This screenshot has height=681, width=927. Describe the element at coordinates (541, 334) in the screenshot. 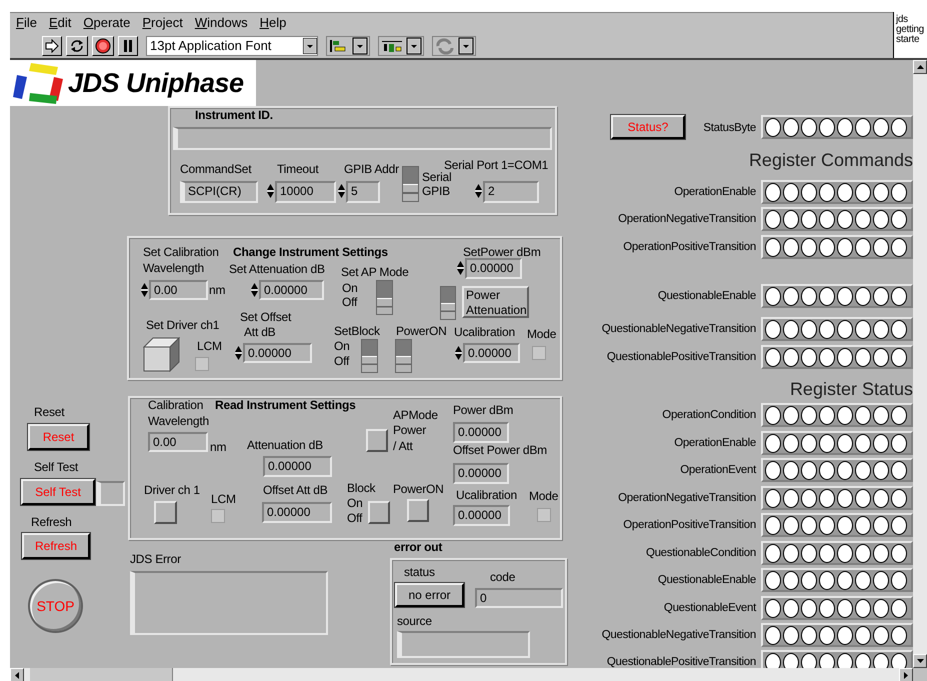

I see `field-label: Mode` at that location.